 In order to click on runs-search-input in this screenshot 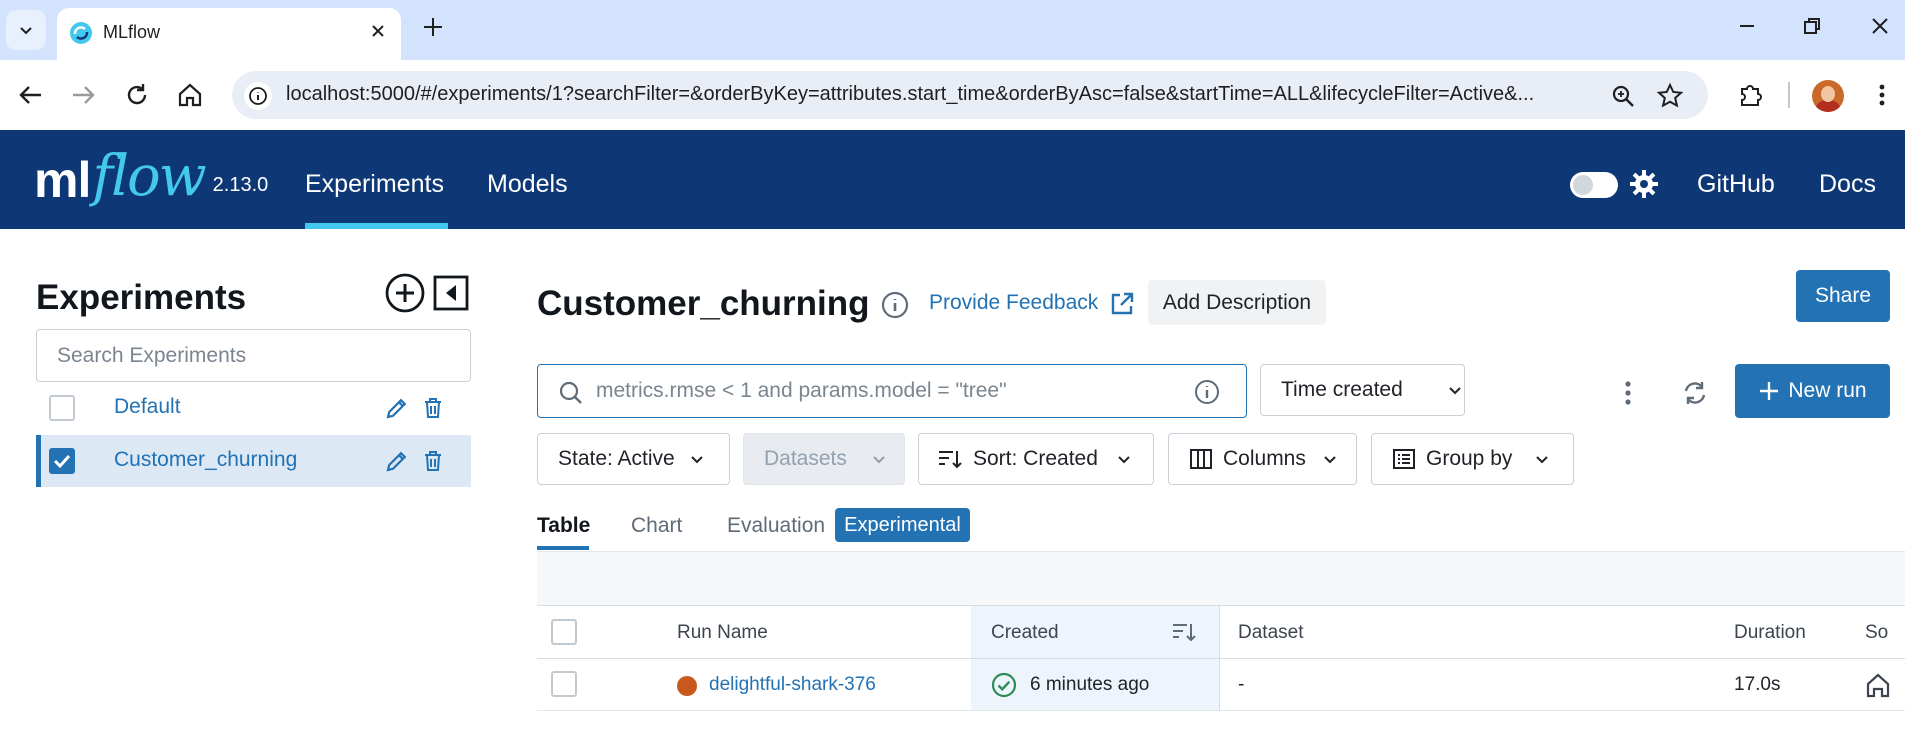, I will do `click(891, 391)`.